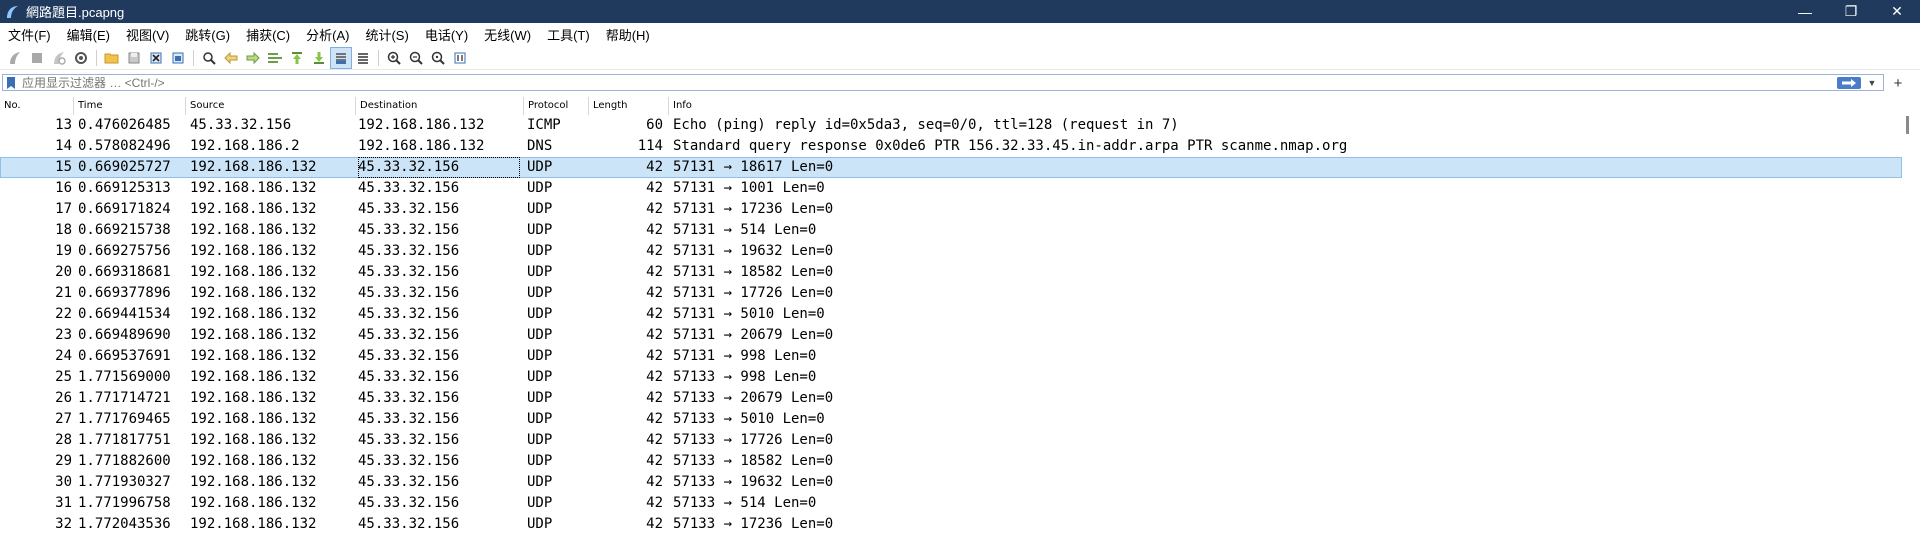  Describe the element at coordinates (112, 58) in the screenshot. I see `open-folder-icon` at that location.